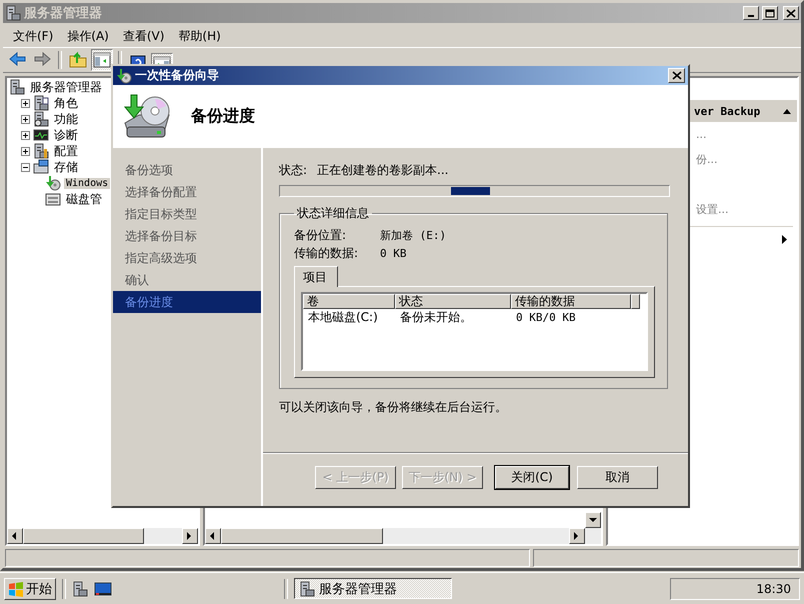  I want to click on menu-item: 帮助(H), so click(199, 36).